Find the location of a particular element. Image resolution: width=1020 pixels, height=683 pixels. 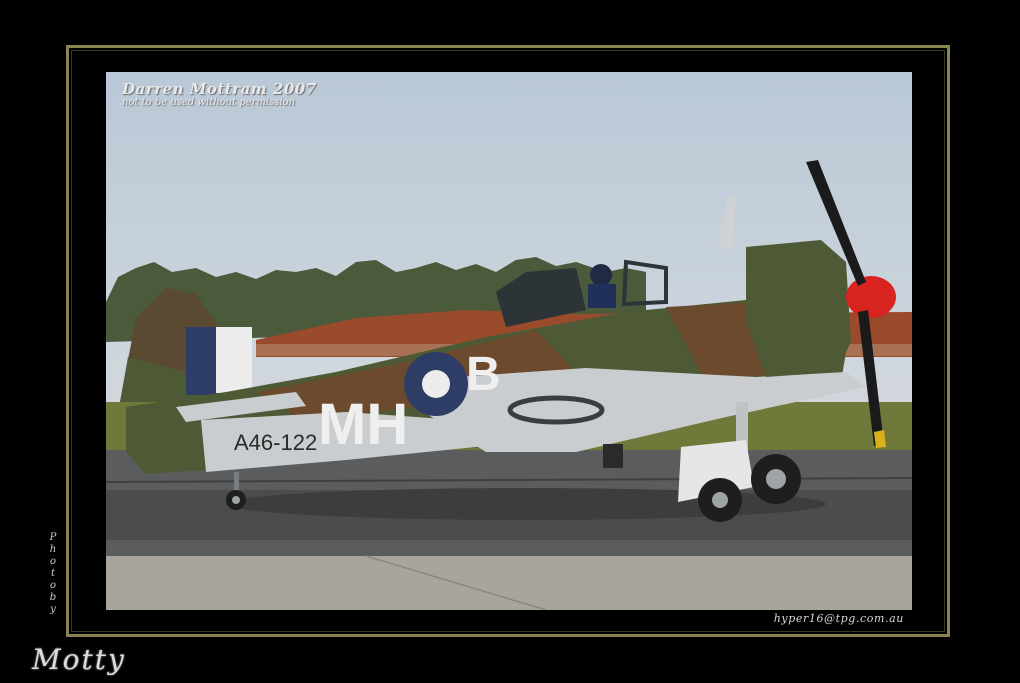

photo-by-label: P h o t o b y is located at coordinates (53, 574).